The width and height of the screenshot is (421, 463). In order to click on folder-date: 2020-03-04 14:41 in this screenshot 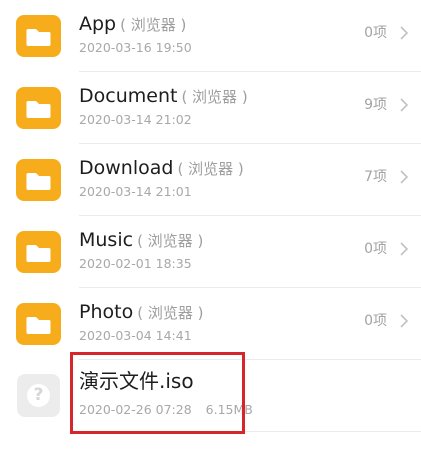, I will do `click(135, 335)`.